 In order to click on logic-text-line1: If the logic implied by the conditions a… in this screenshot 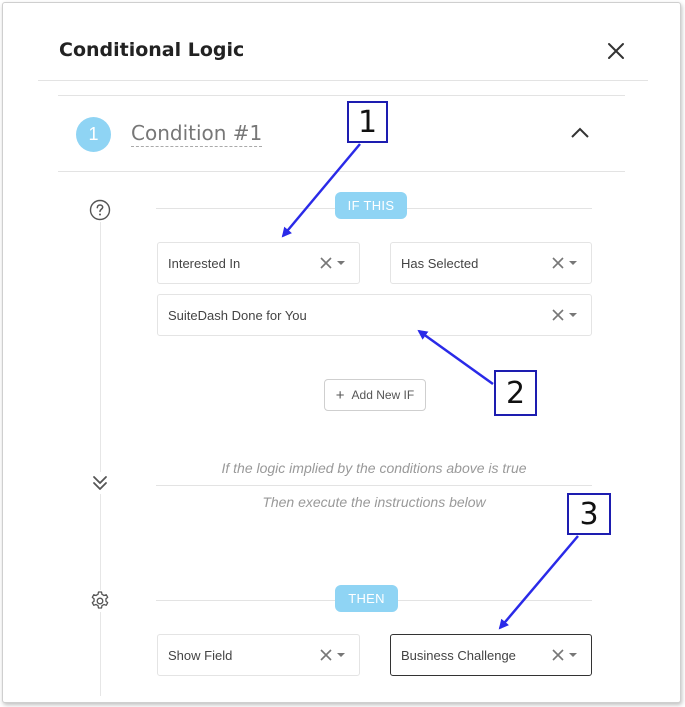, I will do `click(374, 468)`.